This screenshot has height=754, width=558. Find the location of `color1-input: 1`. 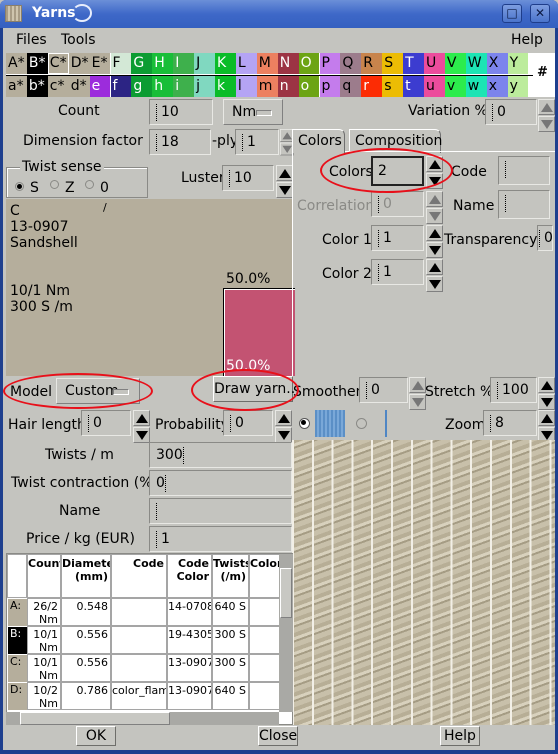

color1-input: 1 is located at coordinates (397, 238).